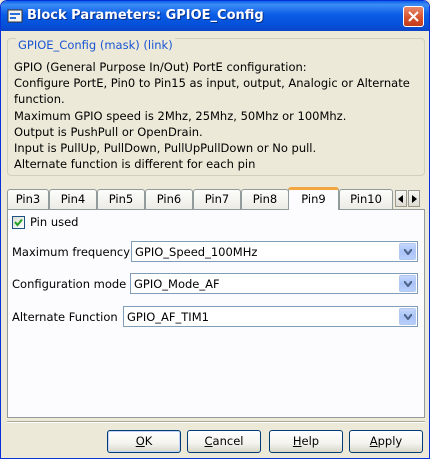 This screenshot has width=430, height=459. I want to click on cancel-button-label: Cancel, so click(224, 441).